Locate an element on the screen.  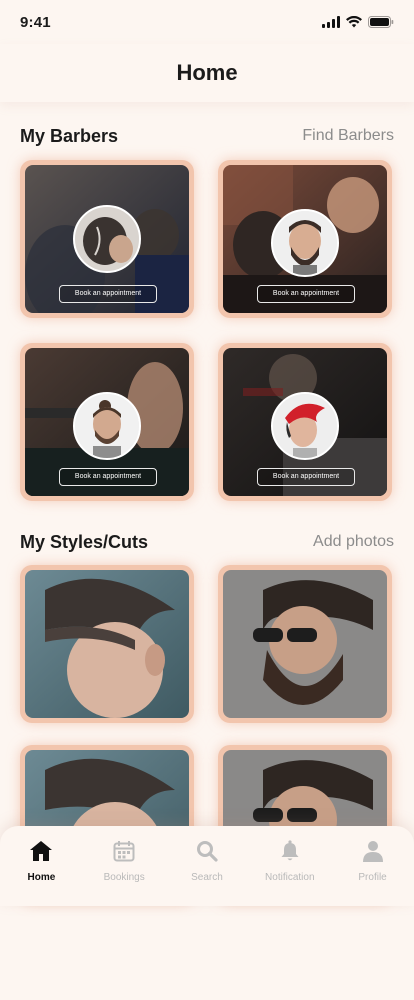
tab-home: Home is located at coordinates (41, 860).